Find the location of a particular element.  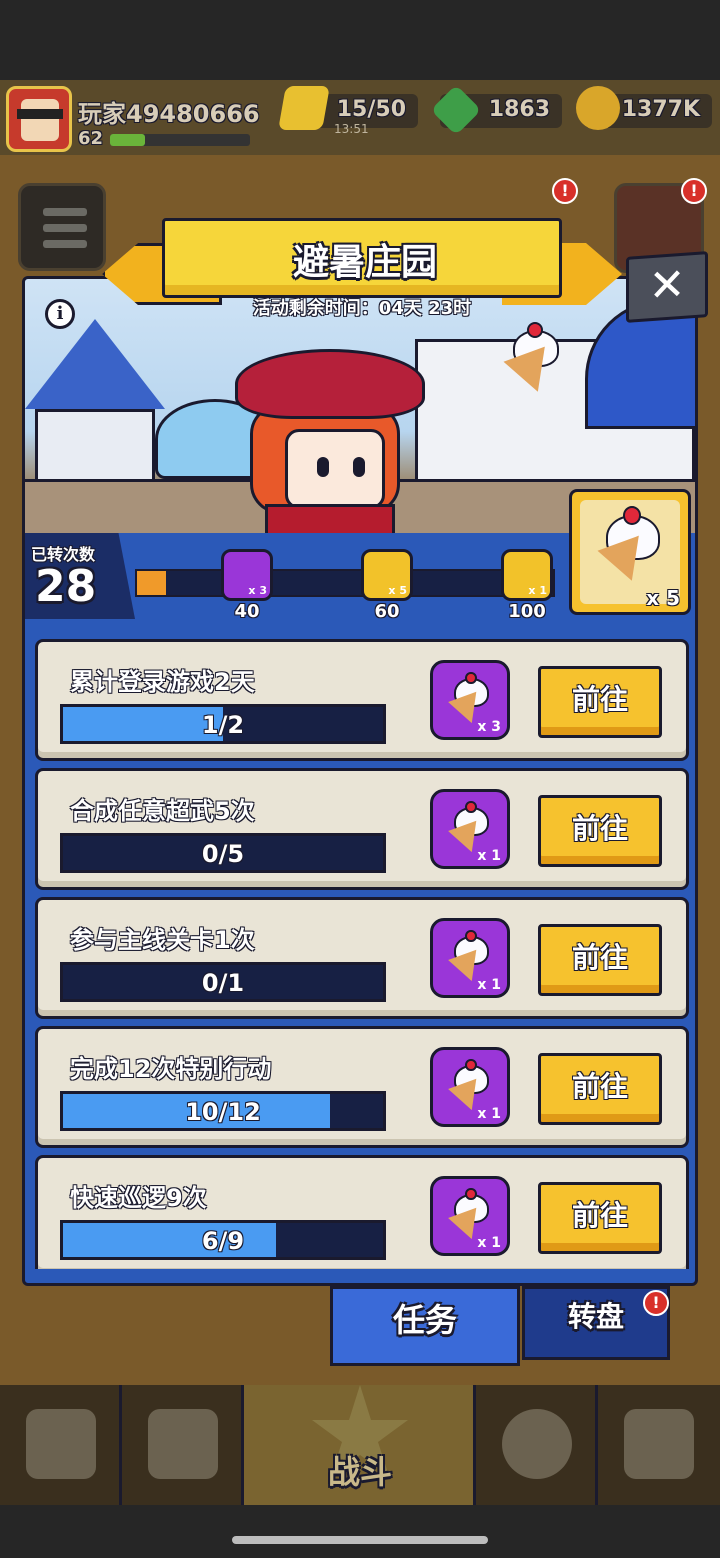

player-avatar is located at coordinates (39, 119).